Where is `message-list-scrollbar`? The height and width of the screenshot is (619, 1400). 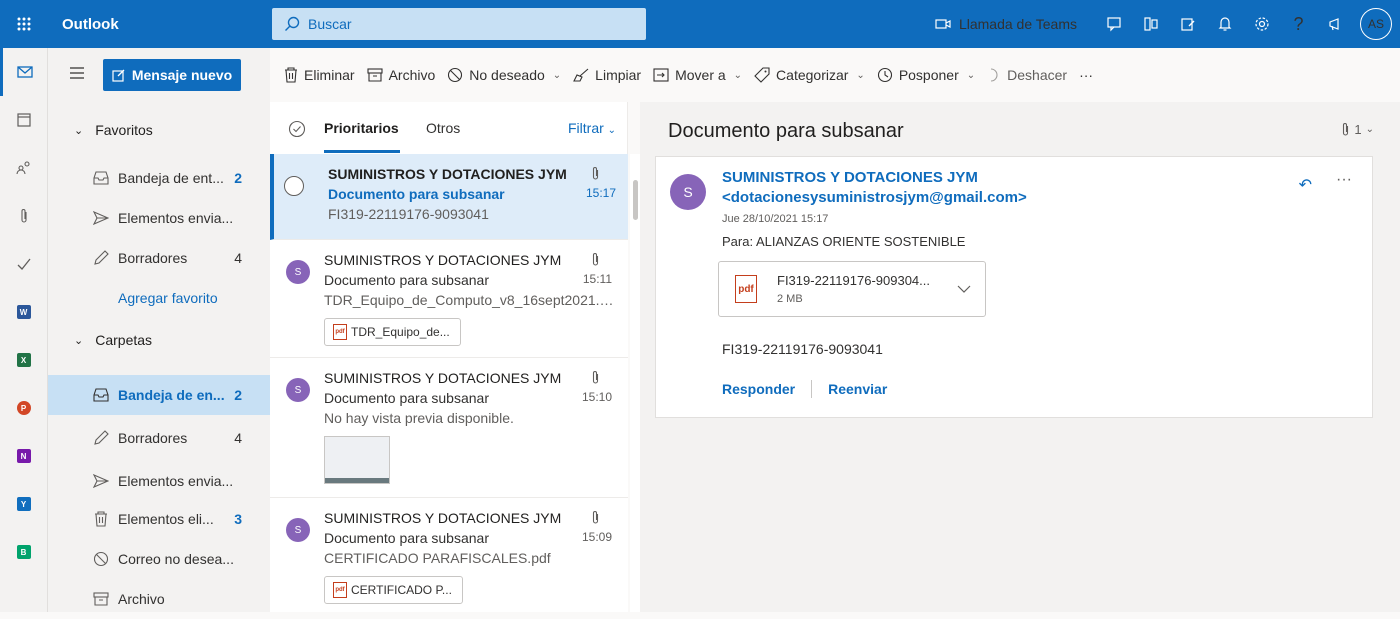 message-list-scrollbar is located at coordinates (635, 383).